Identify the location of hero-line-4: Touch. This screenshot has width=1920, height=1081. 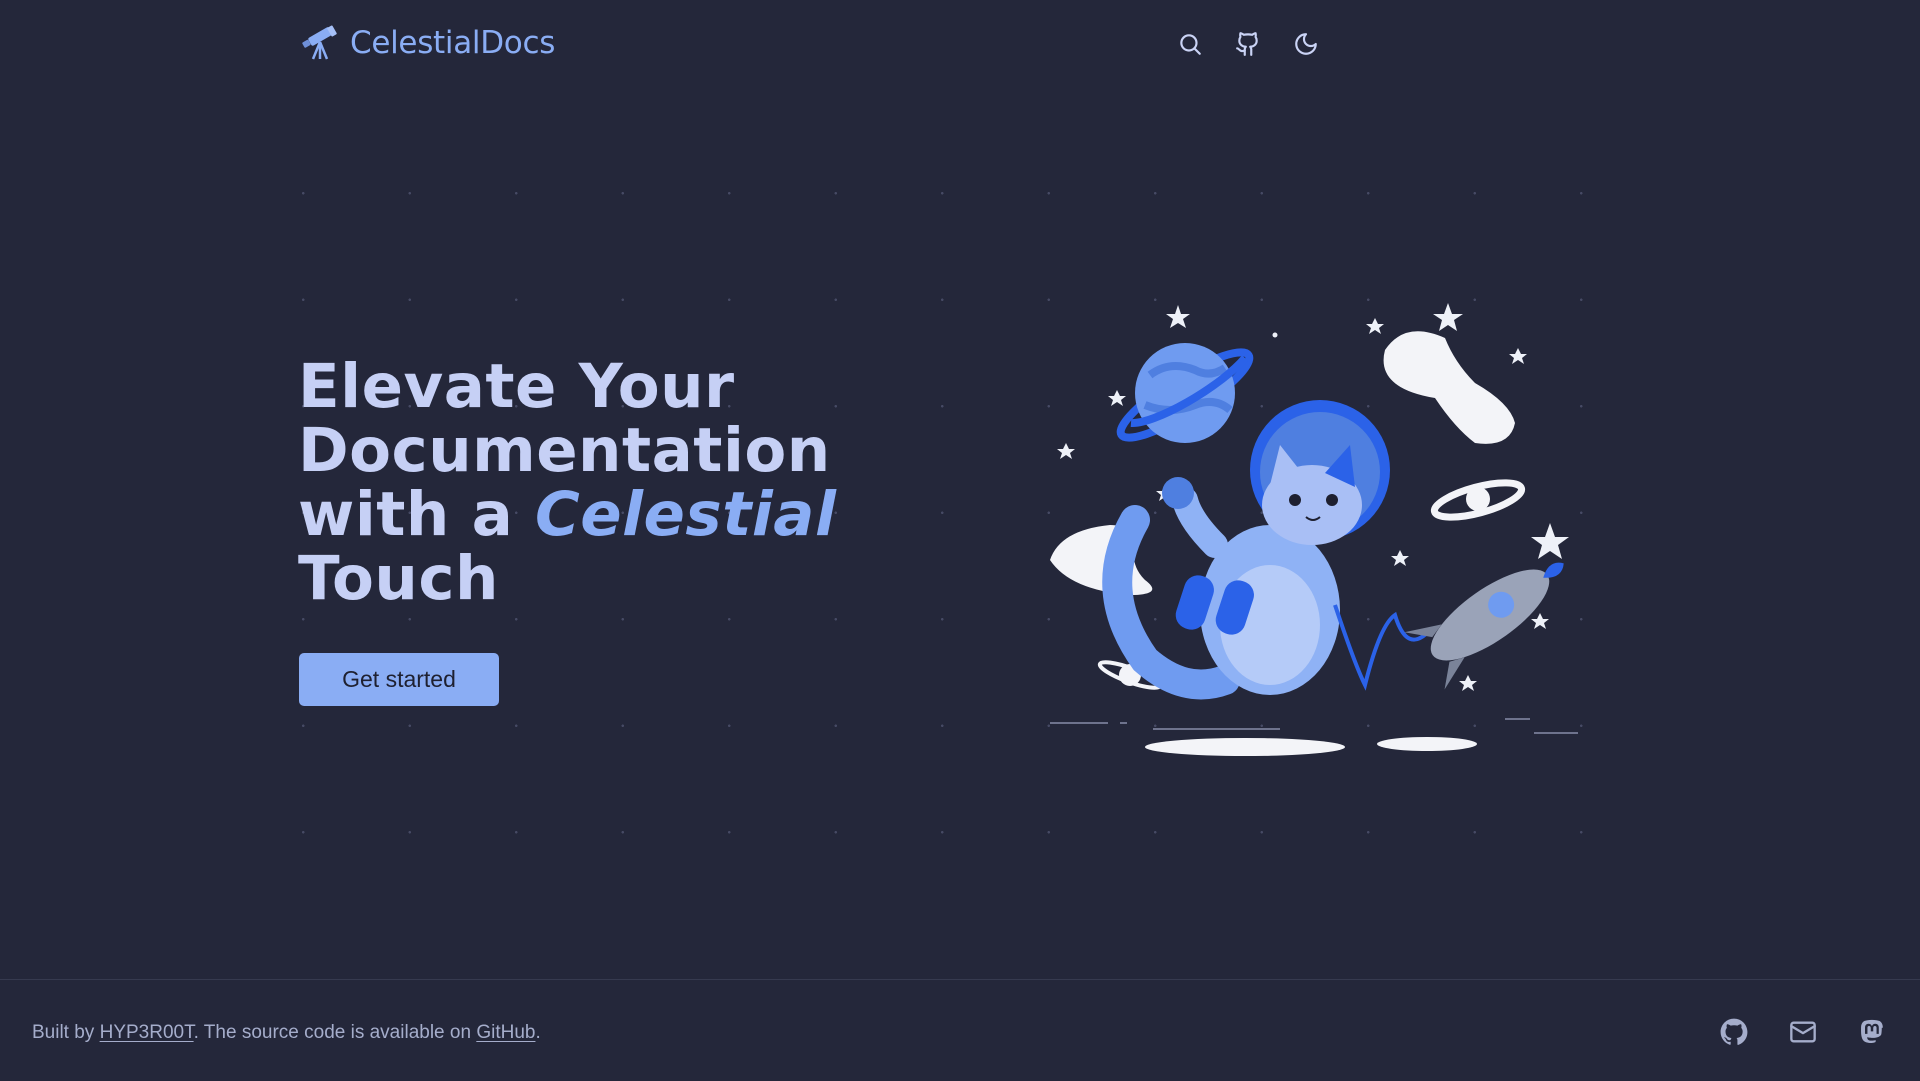
(398, 578).